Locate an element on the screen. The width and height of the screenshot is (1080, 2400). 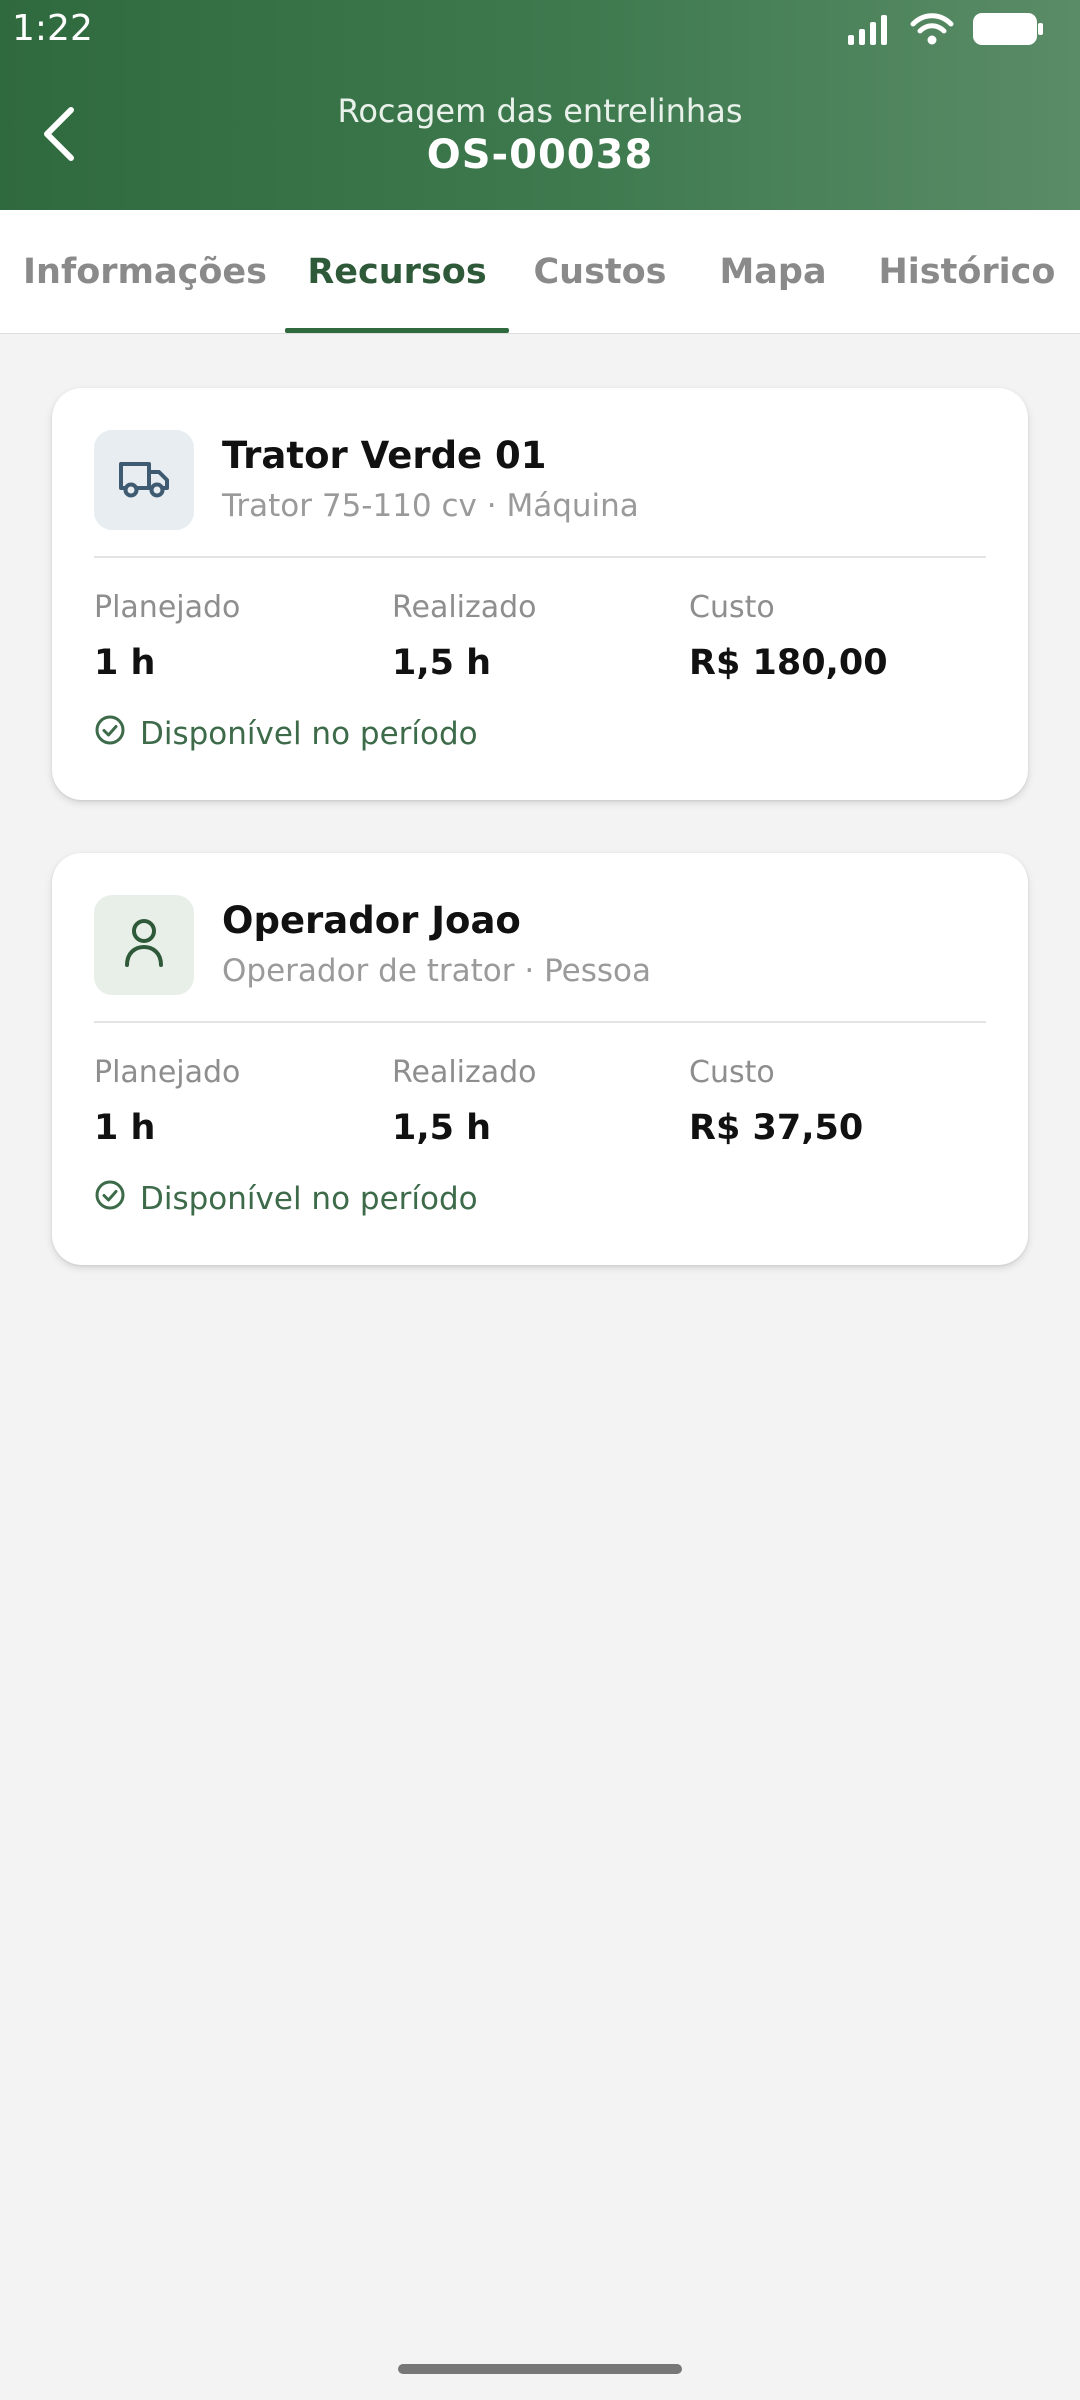
cost-value: R$ 37,50 is located at coordinates (776, 1128).